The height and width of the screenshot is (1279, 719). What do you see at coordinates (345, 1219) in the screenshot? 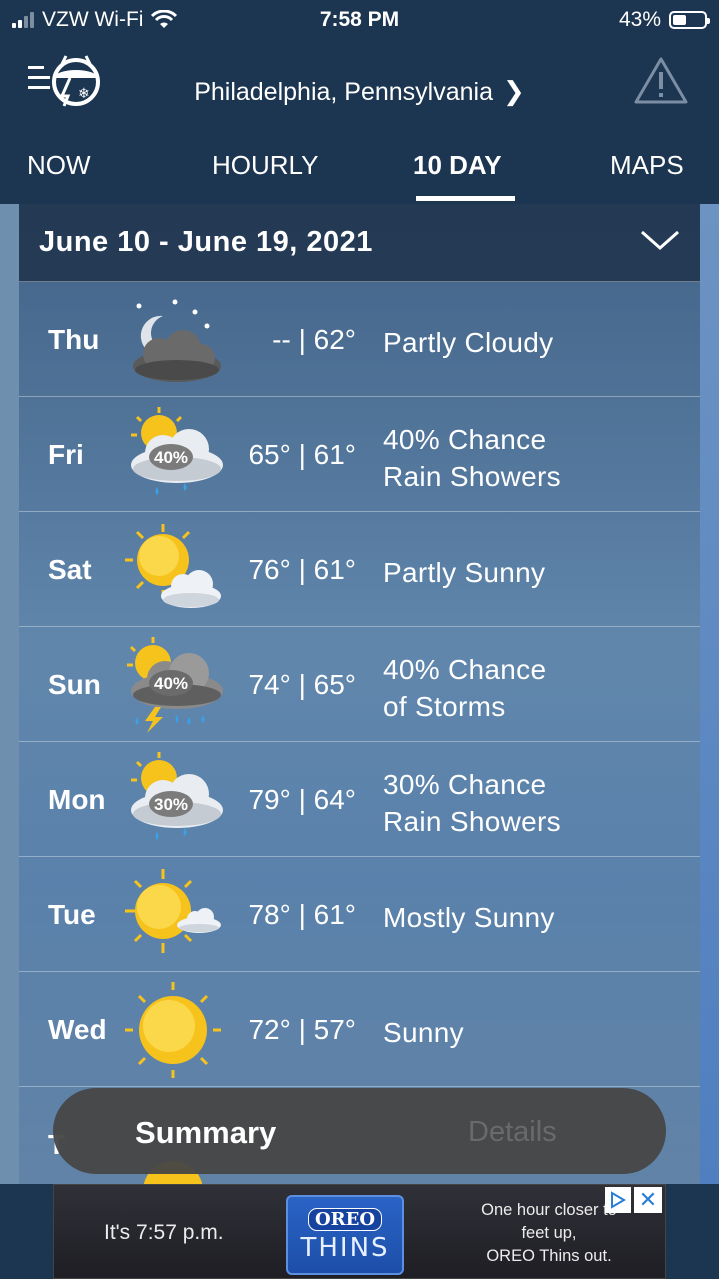
I see `ad-brand: OREO` at bounding box center [345, 1219].